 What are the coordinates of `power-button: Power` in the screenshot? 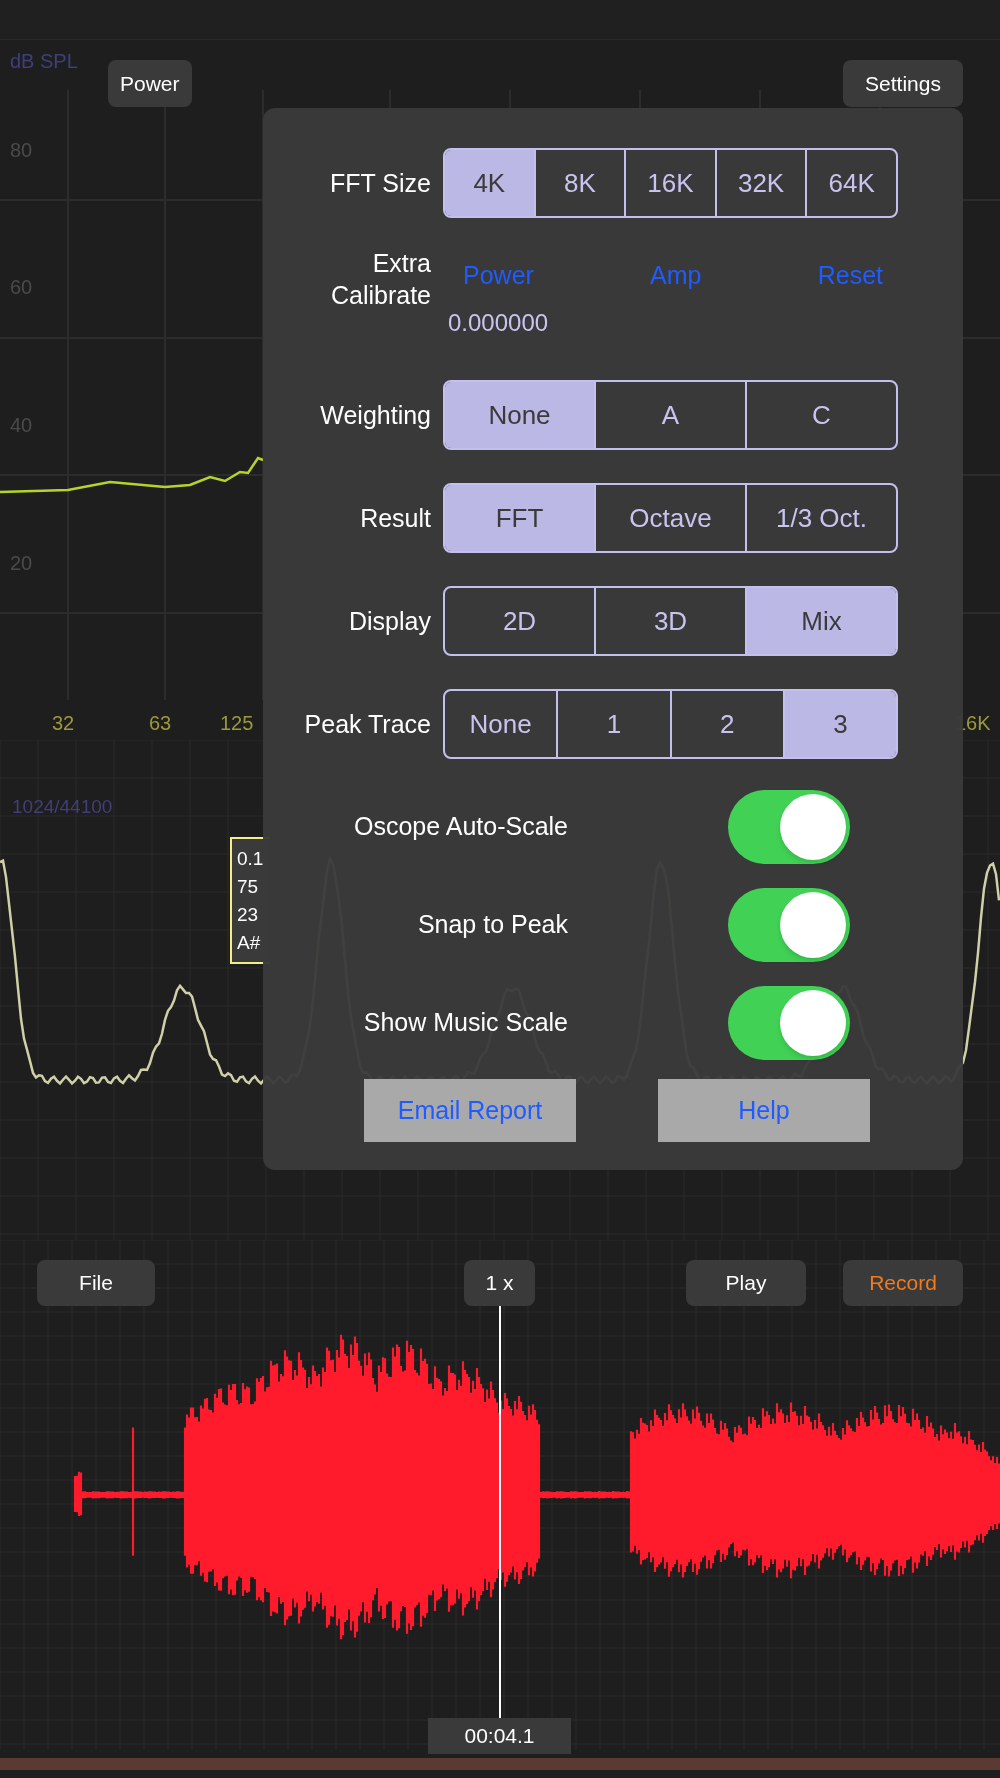 It's located at (150, 83).